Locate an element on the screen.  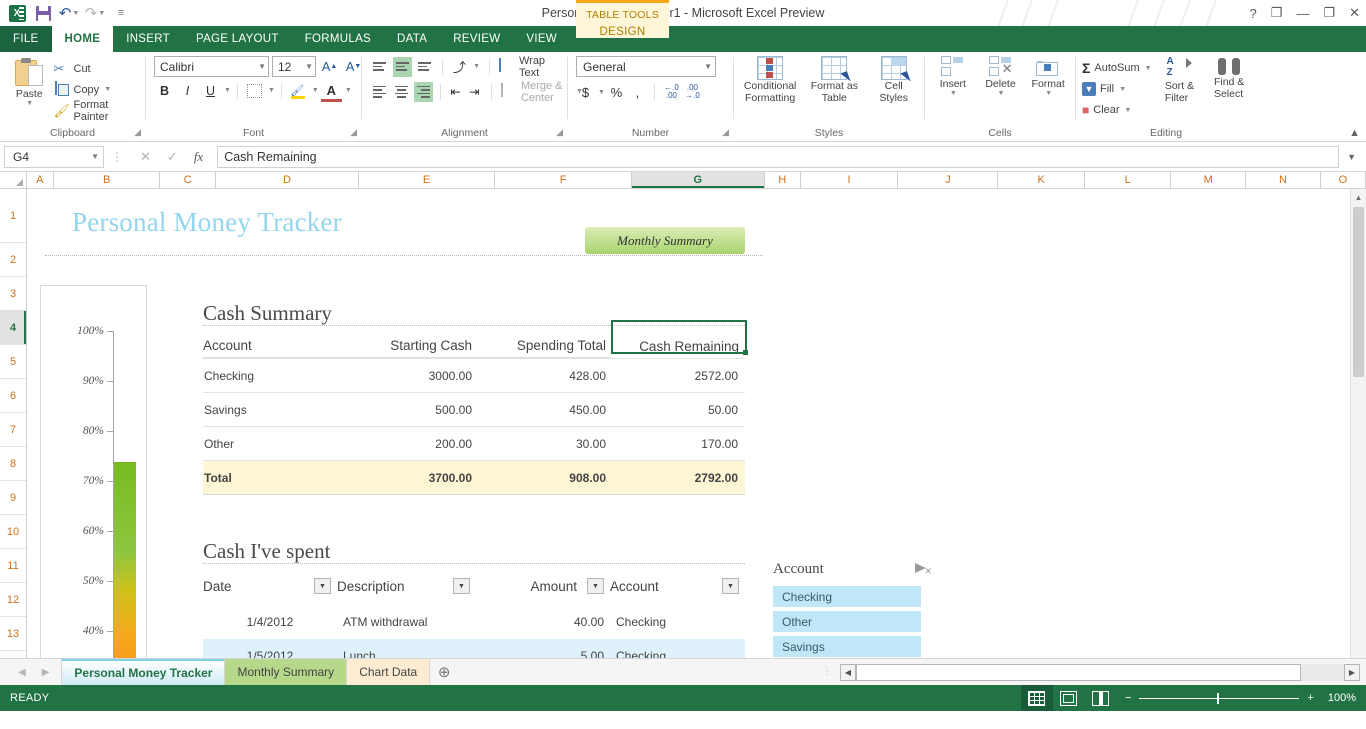
cancel-entry-icon: ✕ is located at coordinates (145, 157).